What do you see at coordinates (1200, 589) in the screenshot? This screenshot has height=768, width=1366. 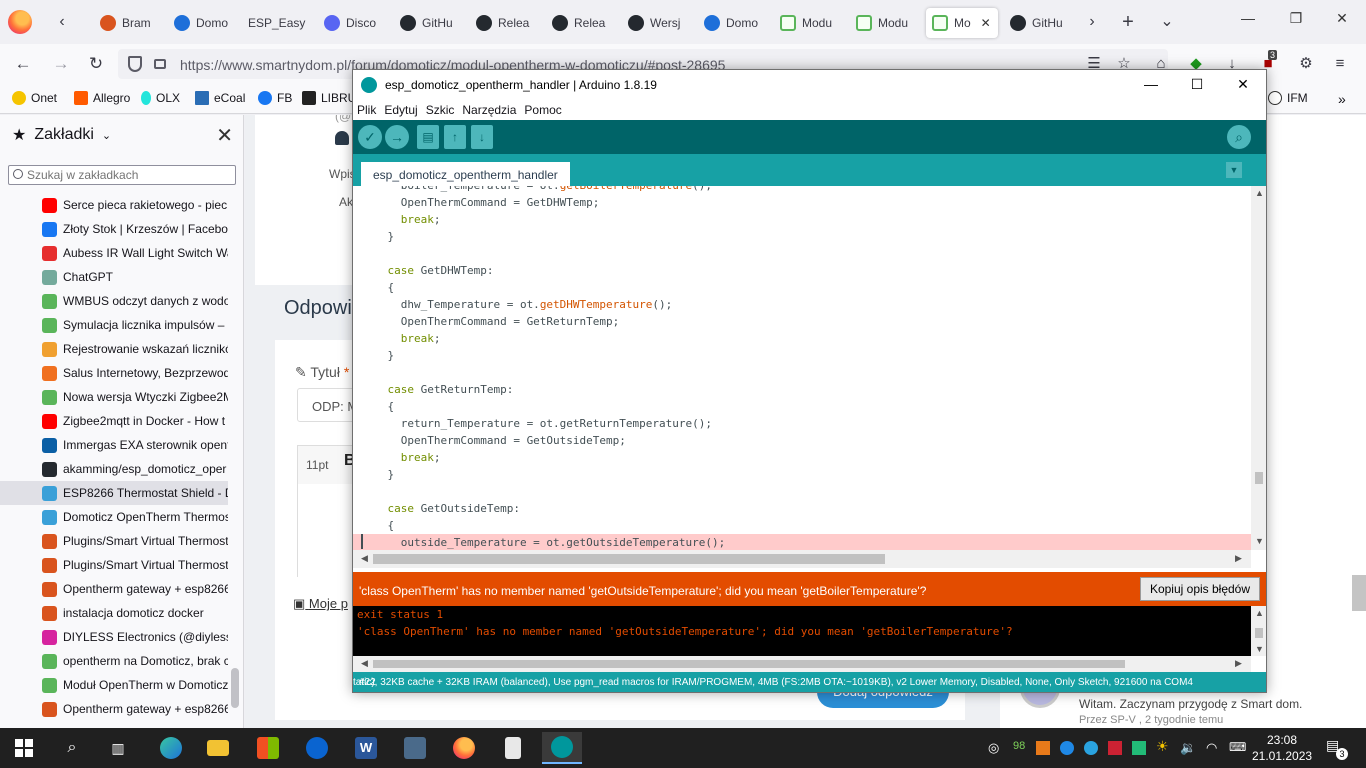 I see `copy-error-button: Kopiuj opis błędów` at bounding box center [1200, 589].